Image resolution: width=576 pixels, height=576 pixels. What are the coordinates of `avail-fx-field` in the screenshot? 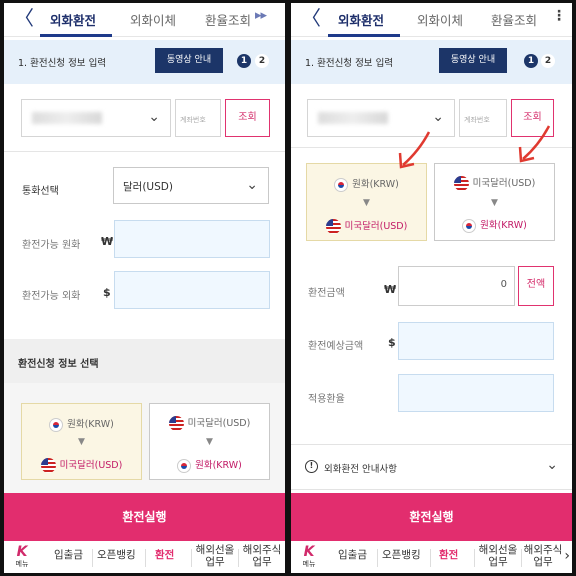 It's located at (192, 290).